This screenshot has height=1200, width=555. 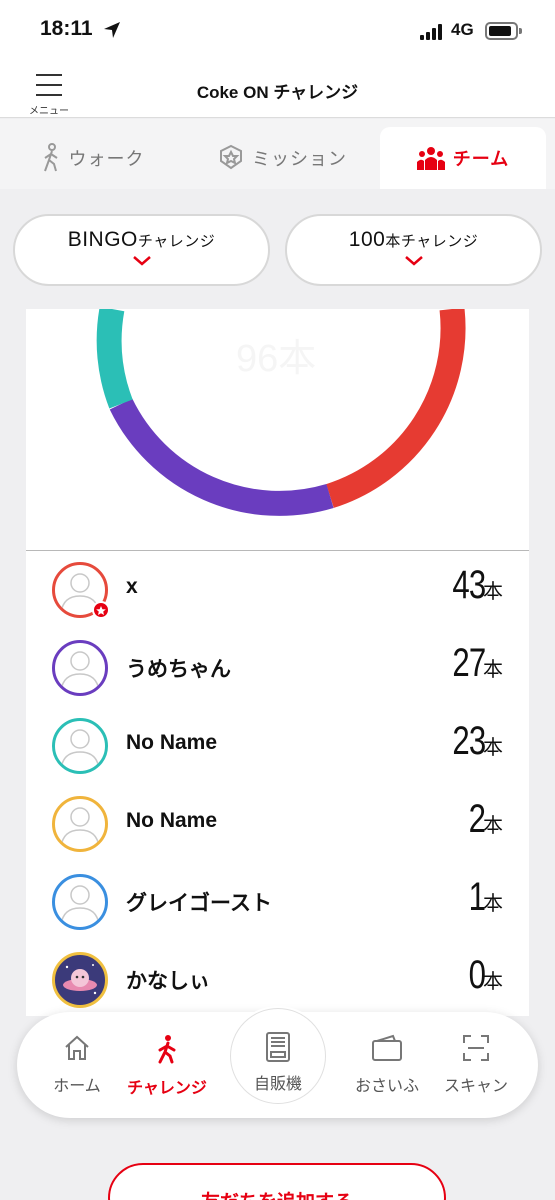 What do you see at coordinates (77, 1085) in the screenshot?
I see `nav-home-label: ホーム` at bounding box center [77, 1085].